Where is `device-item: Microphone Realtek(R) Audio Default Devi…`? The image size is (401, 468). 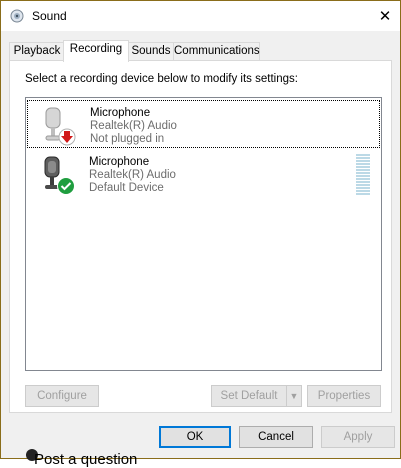
device-item: Microphone Realtek(R) Audio Default Devi… is located at coordinates (202, 173).